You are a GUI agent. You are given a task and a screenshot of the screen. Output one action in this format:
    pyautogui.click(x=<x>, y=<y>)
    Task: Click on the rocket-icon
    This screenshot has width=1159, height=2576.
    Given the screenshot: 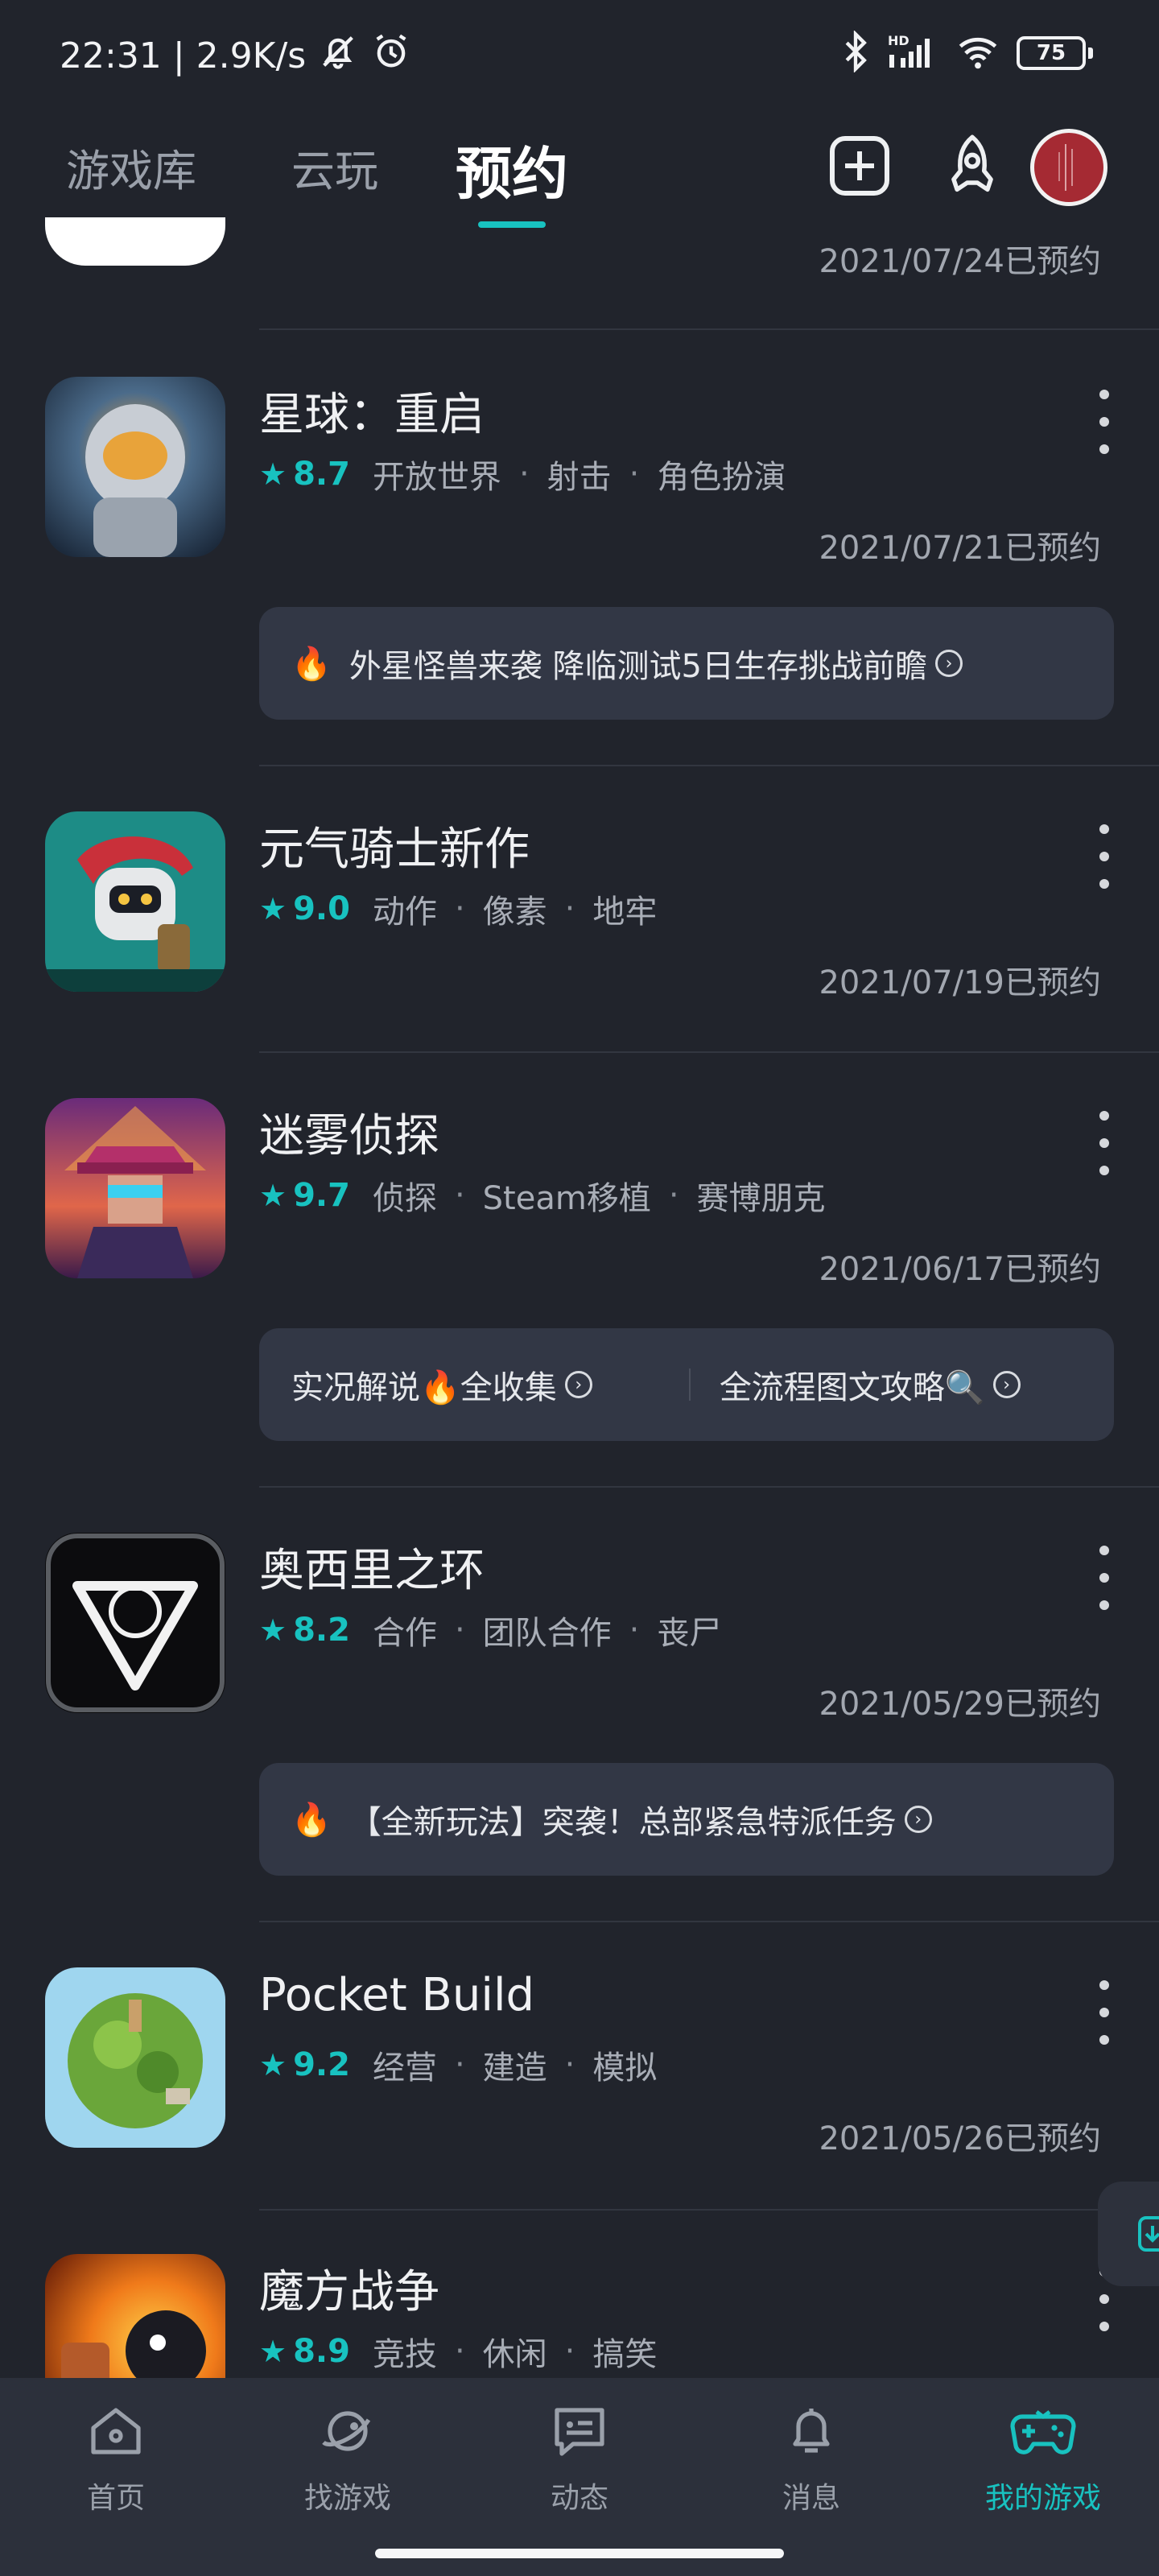 What is the action you would take?
    pyautogui.click(x=972, y=166)
    